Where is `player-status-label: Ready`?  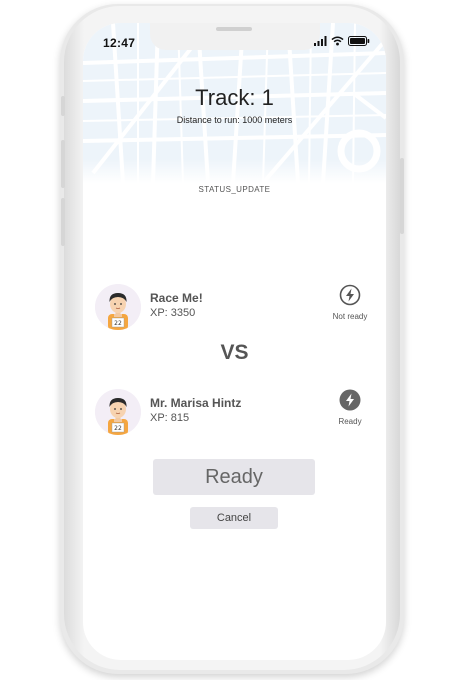 player-status-label: Ready is located at coordinates (350, 421).